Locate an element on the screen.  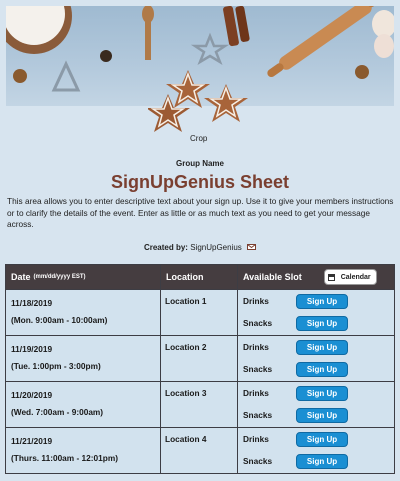
row-date-cell: 11/19/2019 (Tue. 1:00pm - 3:00pm) is located at coordinates (83, 358).